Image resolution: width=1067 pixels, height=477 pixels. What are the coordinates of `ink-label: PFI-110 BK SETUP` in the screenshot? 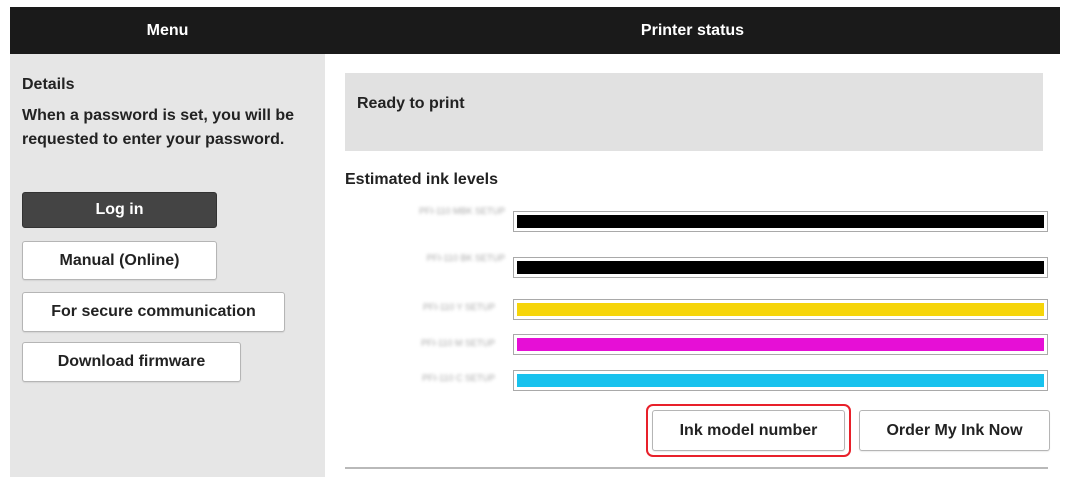 It's located at (465, 258).